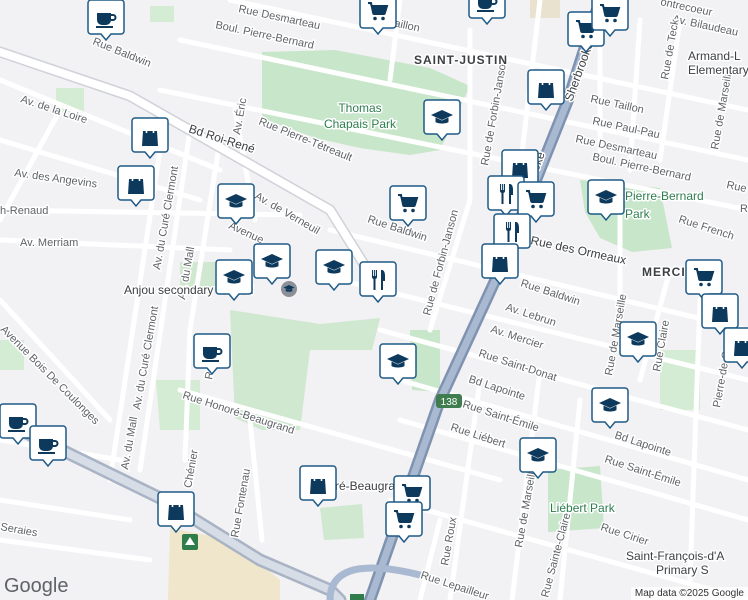 This screenshot has width=748, height=600. Describe the element at coordinates (234, 280) in the screenshot. I see `pin-school-anjou3` at that location.